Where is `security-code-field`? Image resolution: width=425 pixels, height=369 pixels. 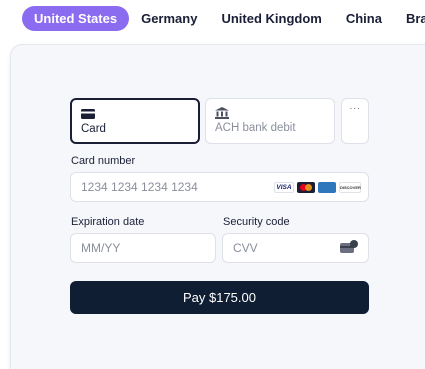 security-code-field is located at coordinates (295, 248).